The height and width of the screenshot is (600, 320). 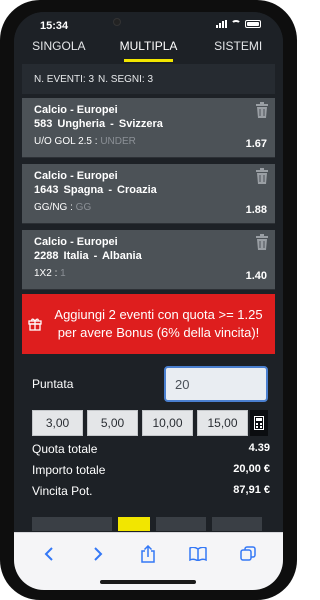 I want to click on preset-button-15: 15,00, so click(x=222, y=423).